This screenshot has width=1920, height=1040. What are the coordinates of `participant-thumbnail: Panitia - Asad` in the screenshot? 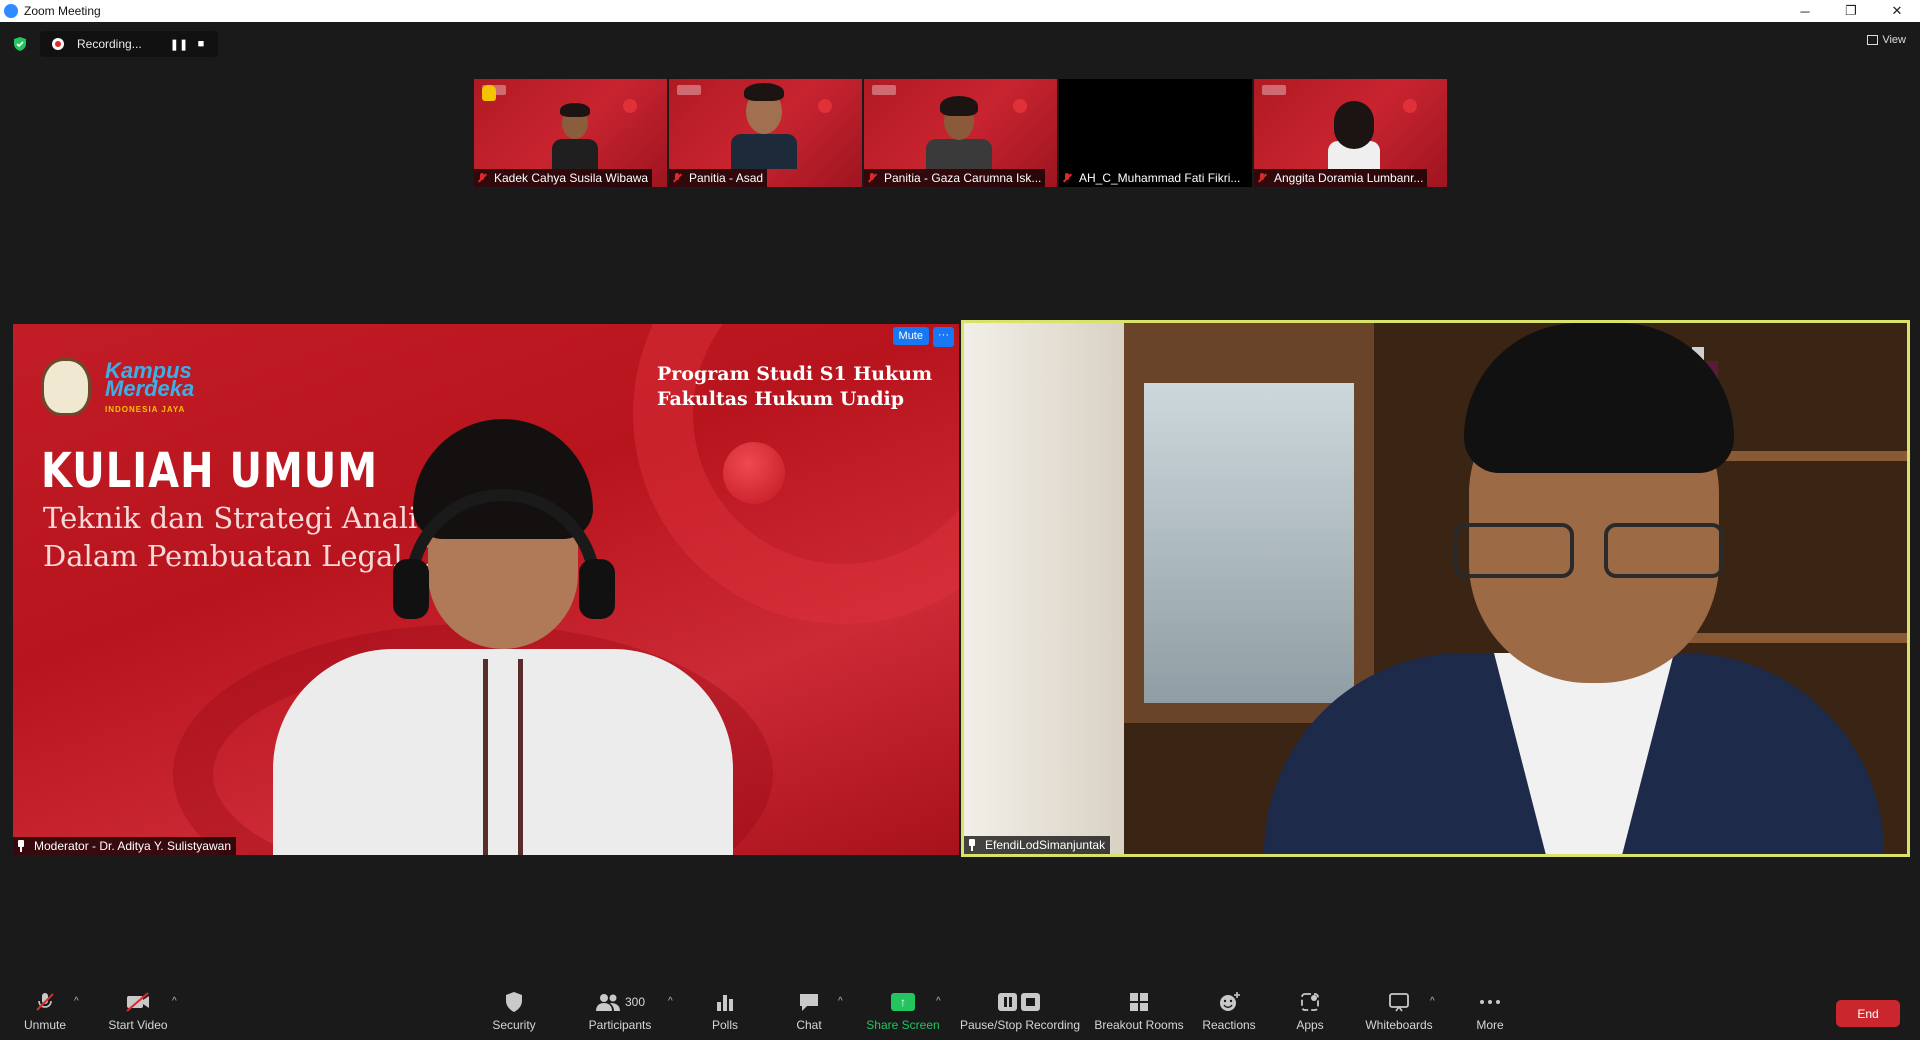 It's located at (765, 133).